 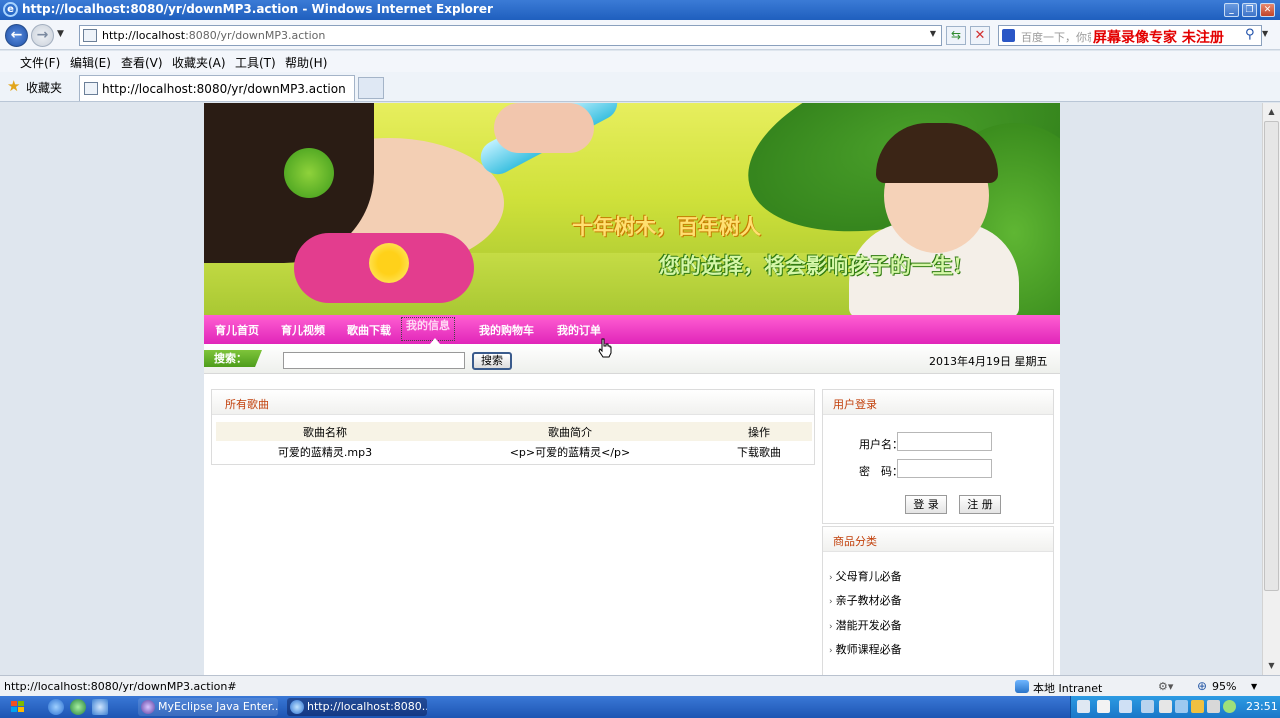 What do you see at coordinates (1267, 10) in the screenshot?
I see `close-window-icon: ✕` at bounding box center [1267, 10].